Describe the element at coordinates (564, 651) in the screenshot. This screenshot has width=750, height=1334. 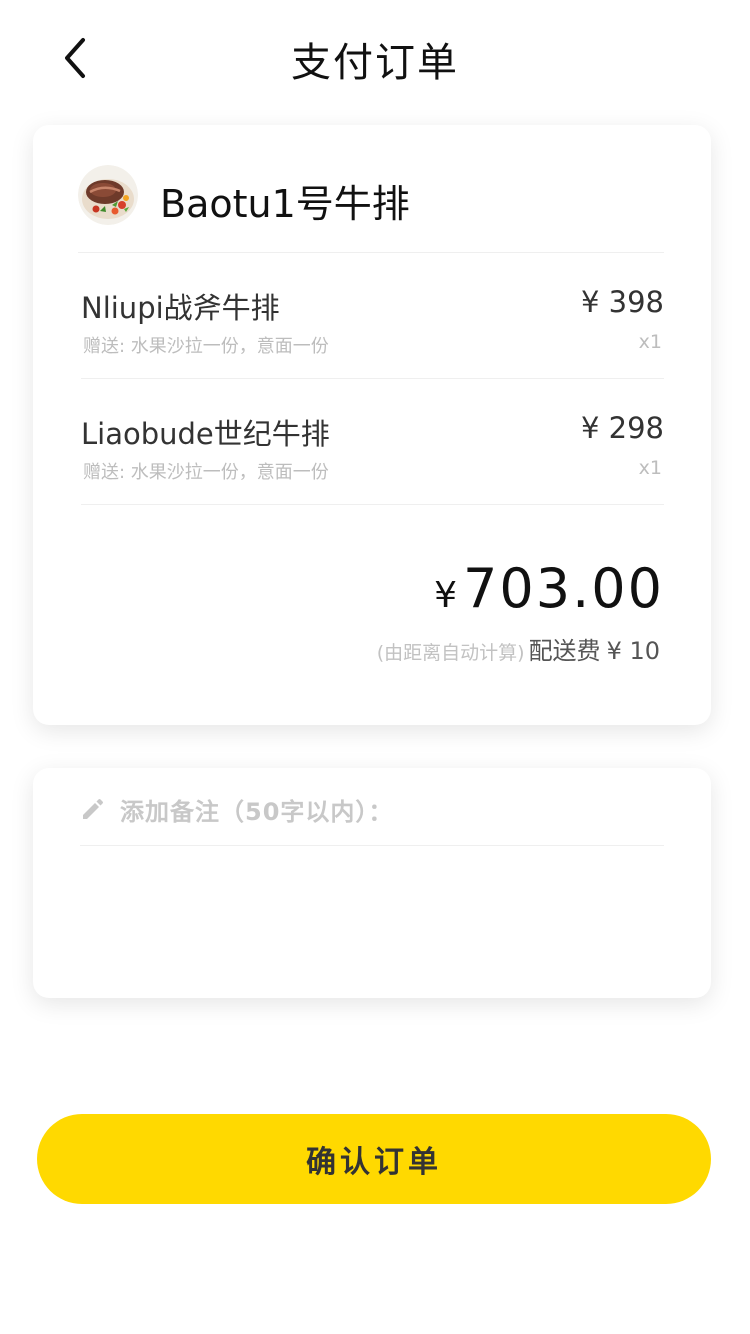
I see `delivery-label: 配送费` at that location.